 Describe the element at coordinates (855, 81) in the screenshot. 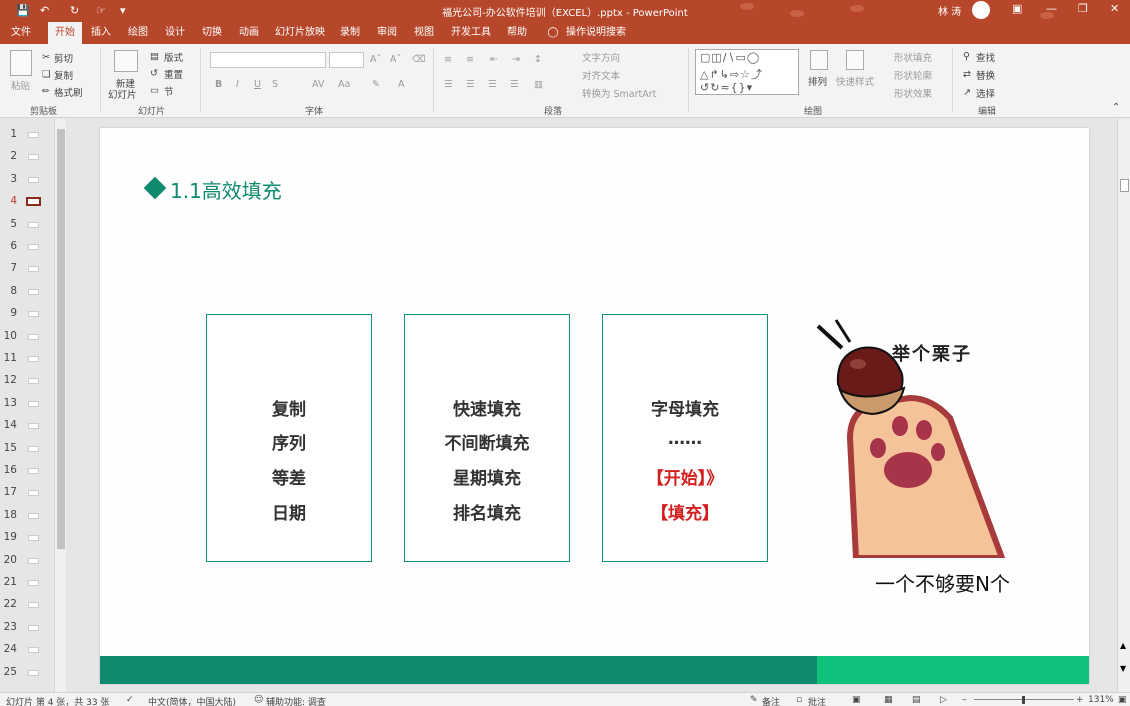

I see `quick-styles-button: 快速样式` at that location.